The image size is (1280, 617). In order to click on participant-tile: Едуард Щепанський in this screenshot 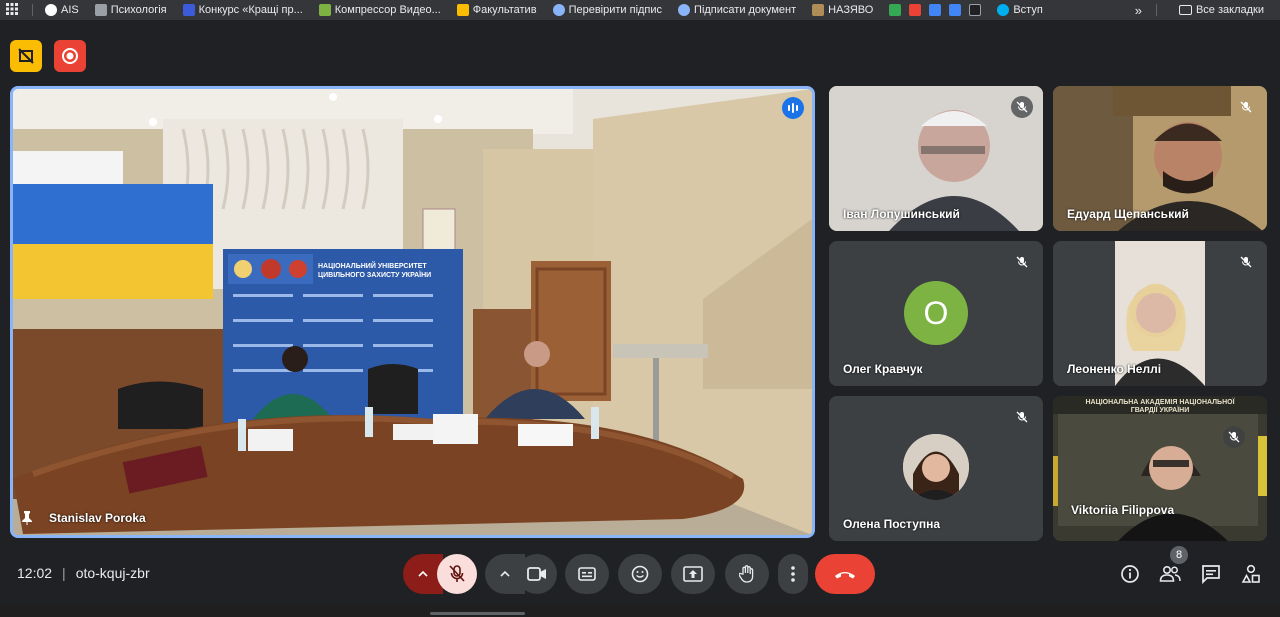, I will do `click(1160, 158)`.